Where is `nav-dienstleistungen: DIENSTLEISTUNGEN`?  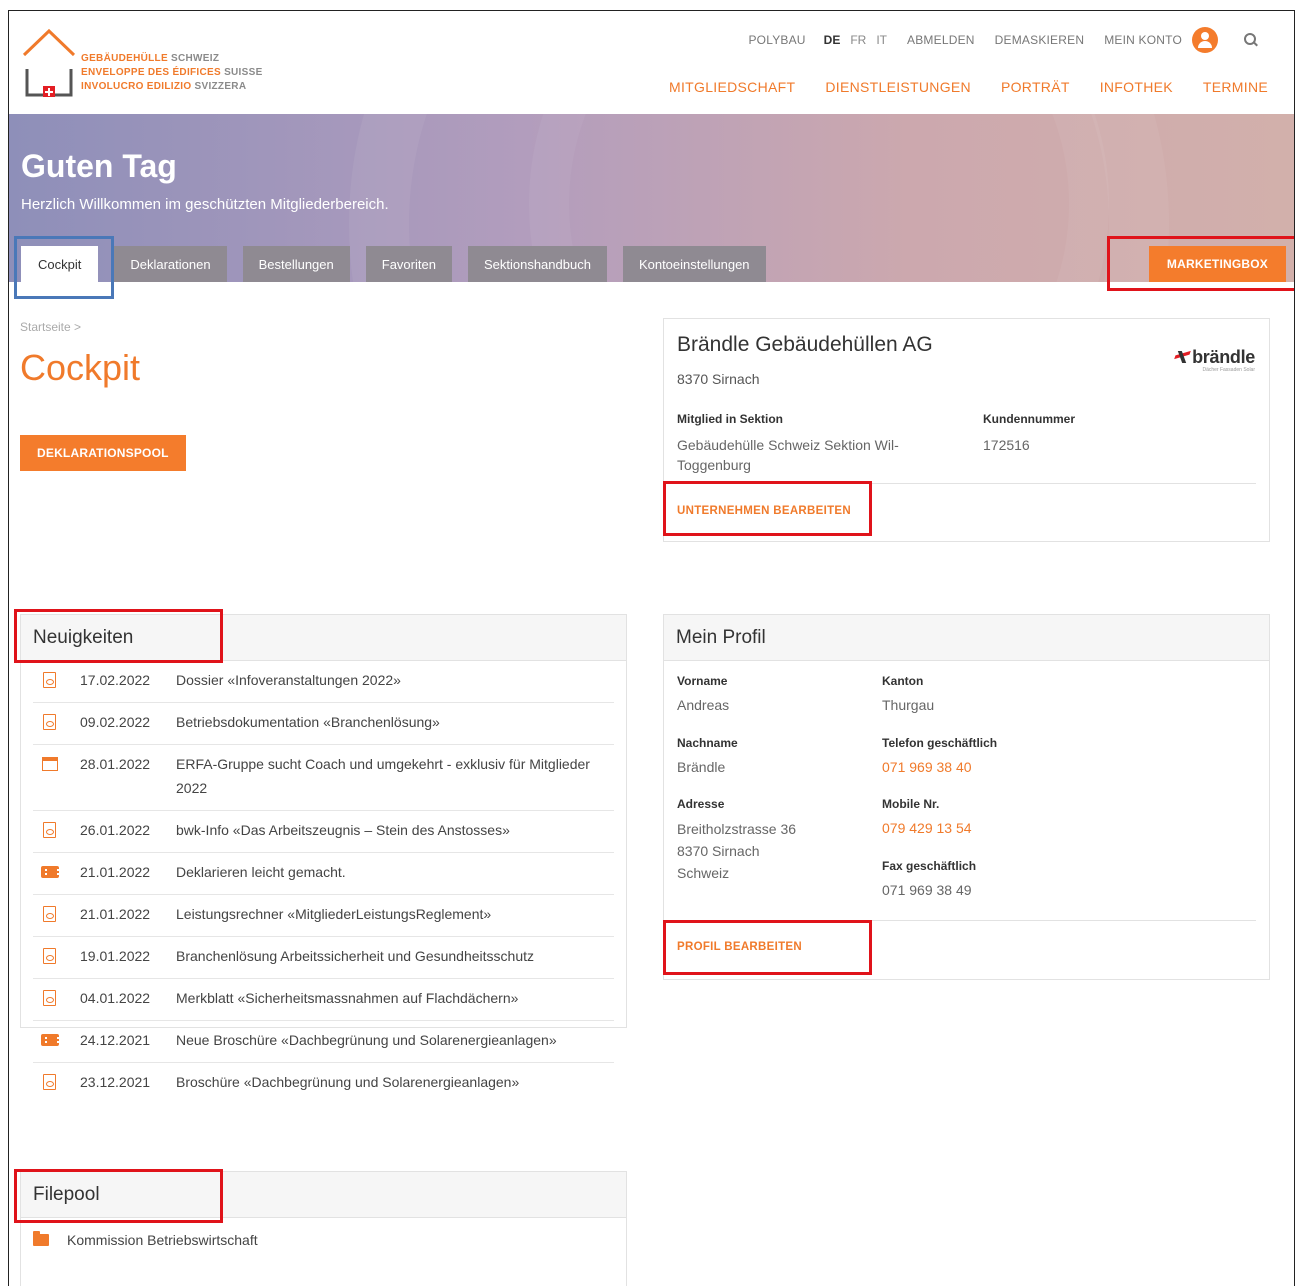 nav-dienstleistungen: DIENSTLEISTUNGEN is located at coordinates (898, 87).